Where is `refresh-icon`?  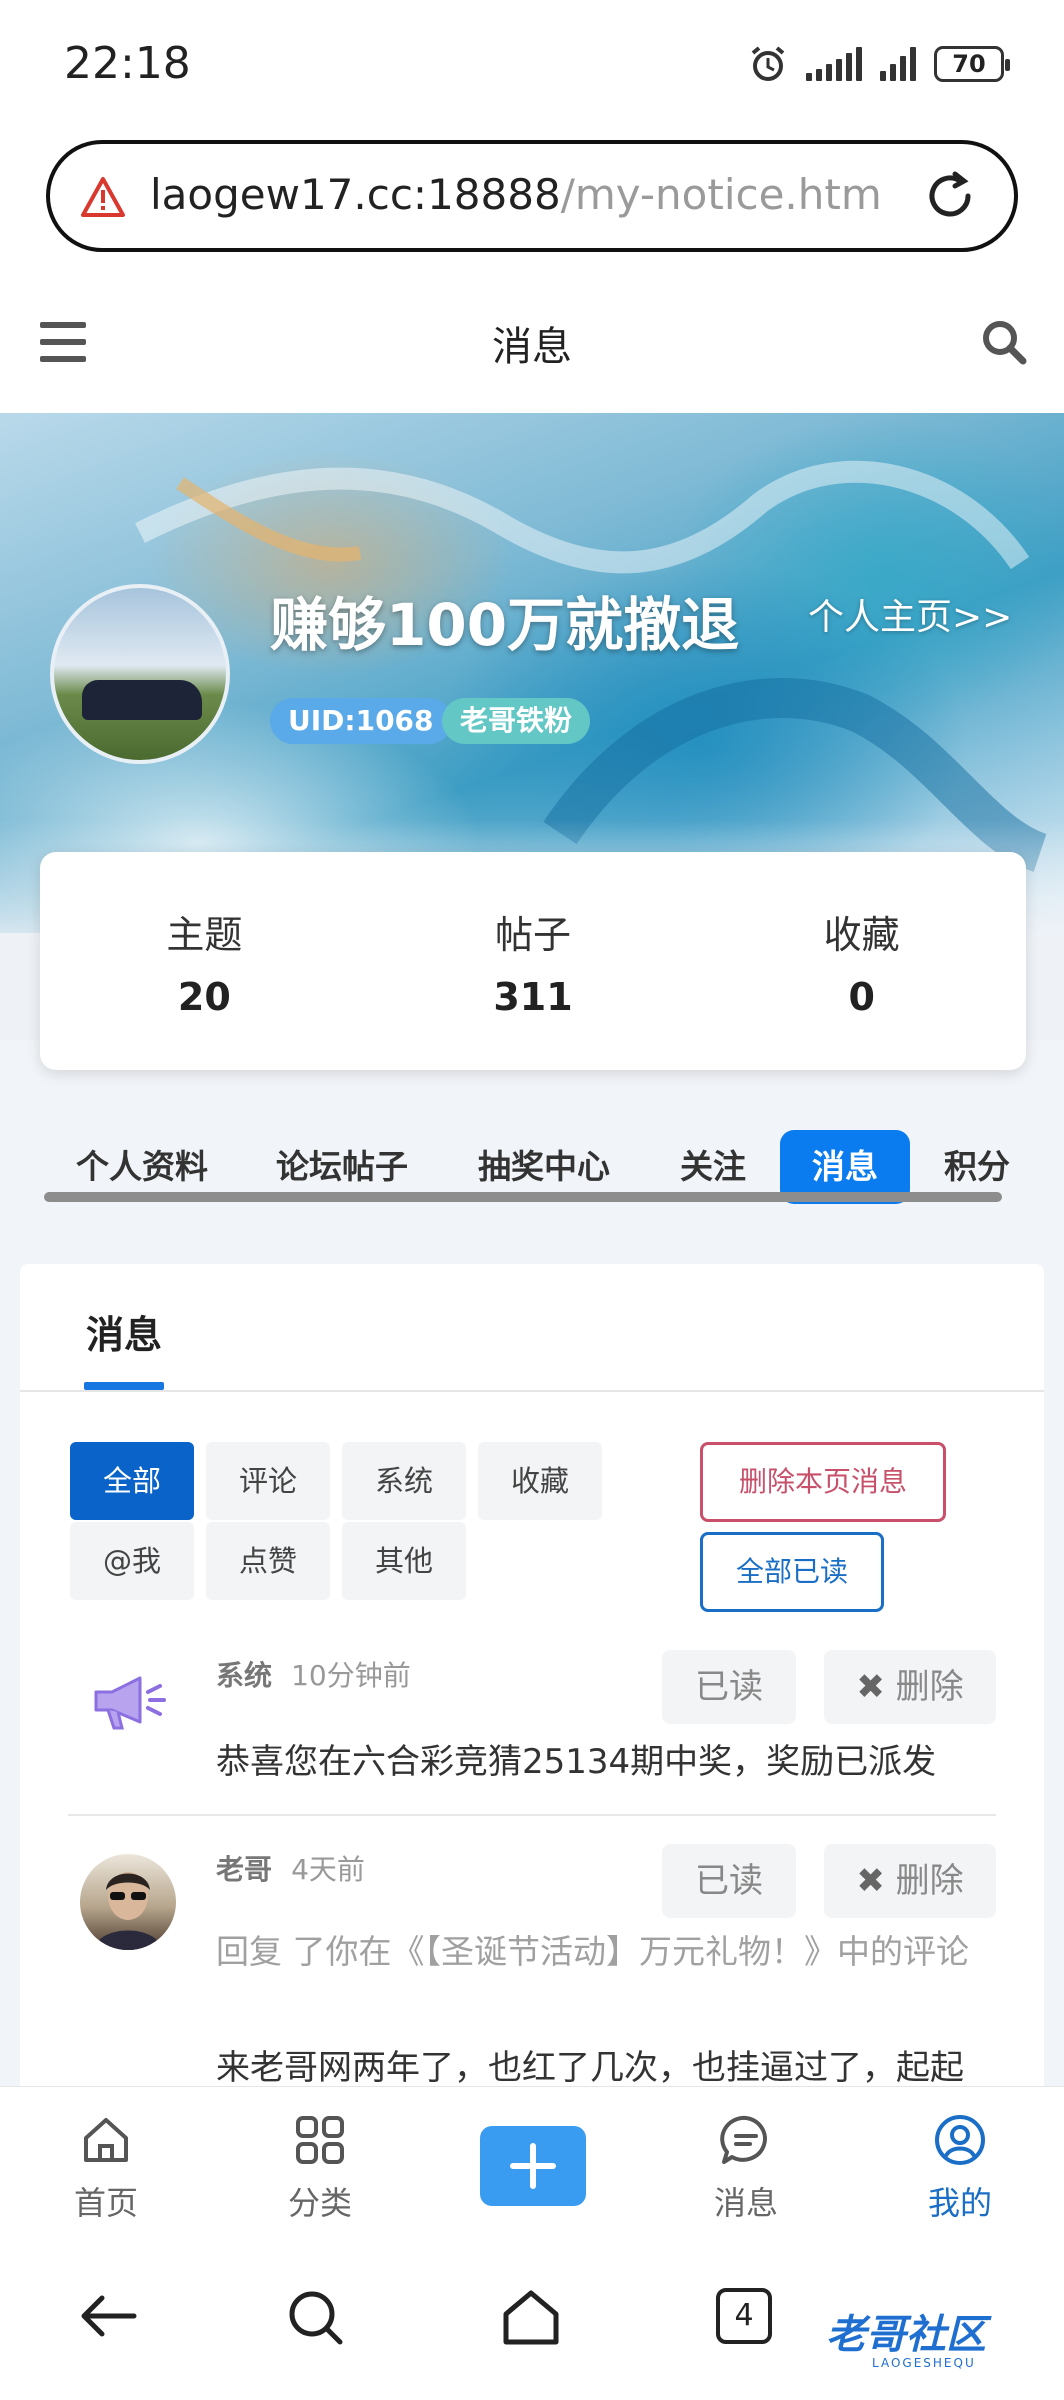 refresh-icon is located at coordinates (950, 196).